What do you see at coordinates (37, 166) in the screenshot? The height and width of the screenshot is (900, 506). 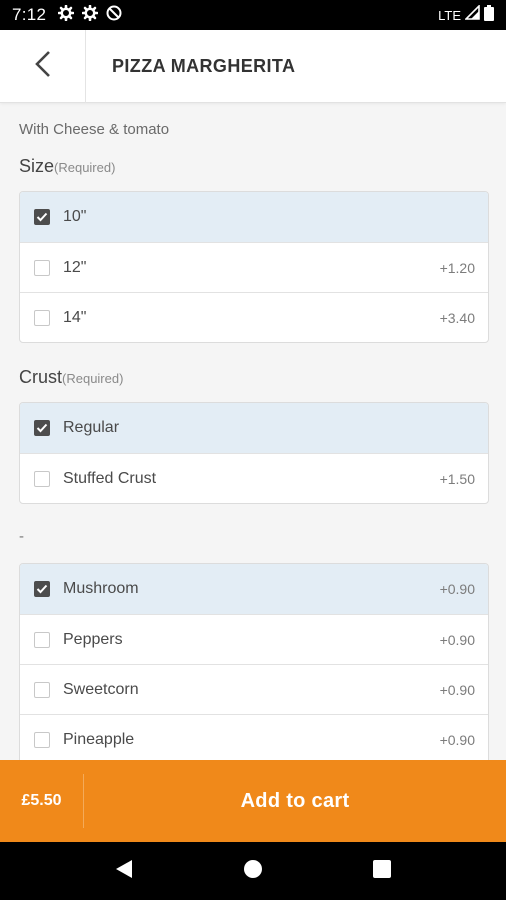 I see `size-title: Size` at bounding box center [37, 166].